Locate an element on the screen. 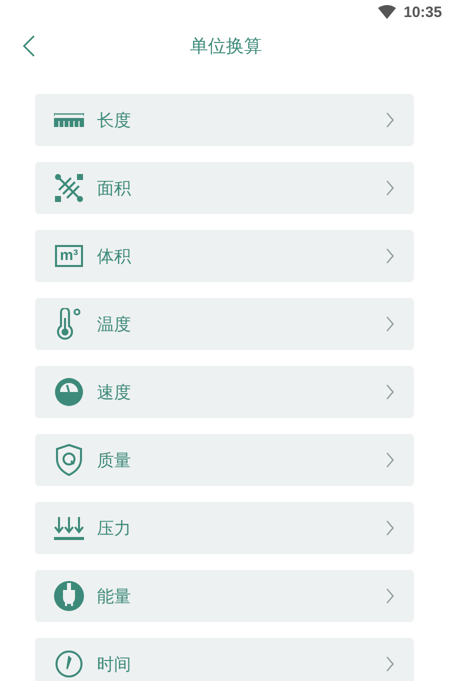 The width and height of the screenshot is (452, 681). shield-icon is located at coordinates (69, 460).